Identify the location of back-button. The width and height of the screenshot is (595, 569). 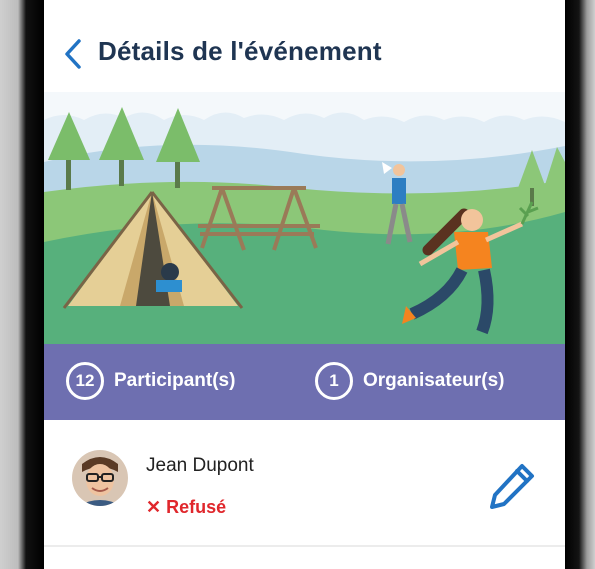
(74, 54).